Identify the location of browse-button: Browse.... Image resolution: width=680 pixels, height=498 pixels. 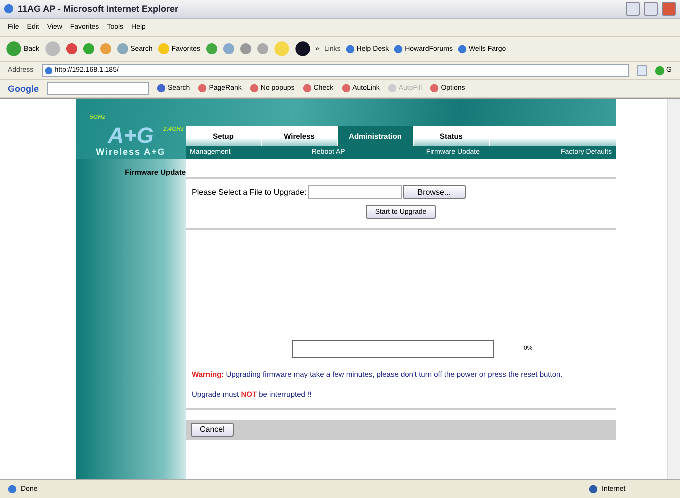
(434, 192).